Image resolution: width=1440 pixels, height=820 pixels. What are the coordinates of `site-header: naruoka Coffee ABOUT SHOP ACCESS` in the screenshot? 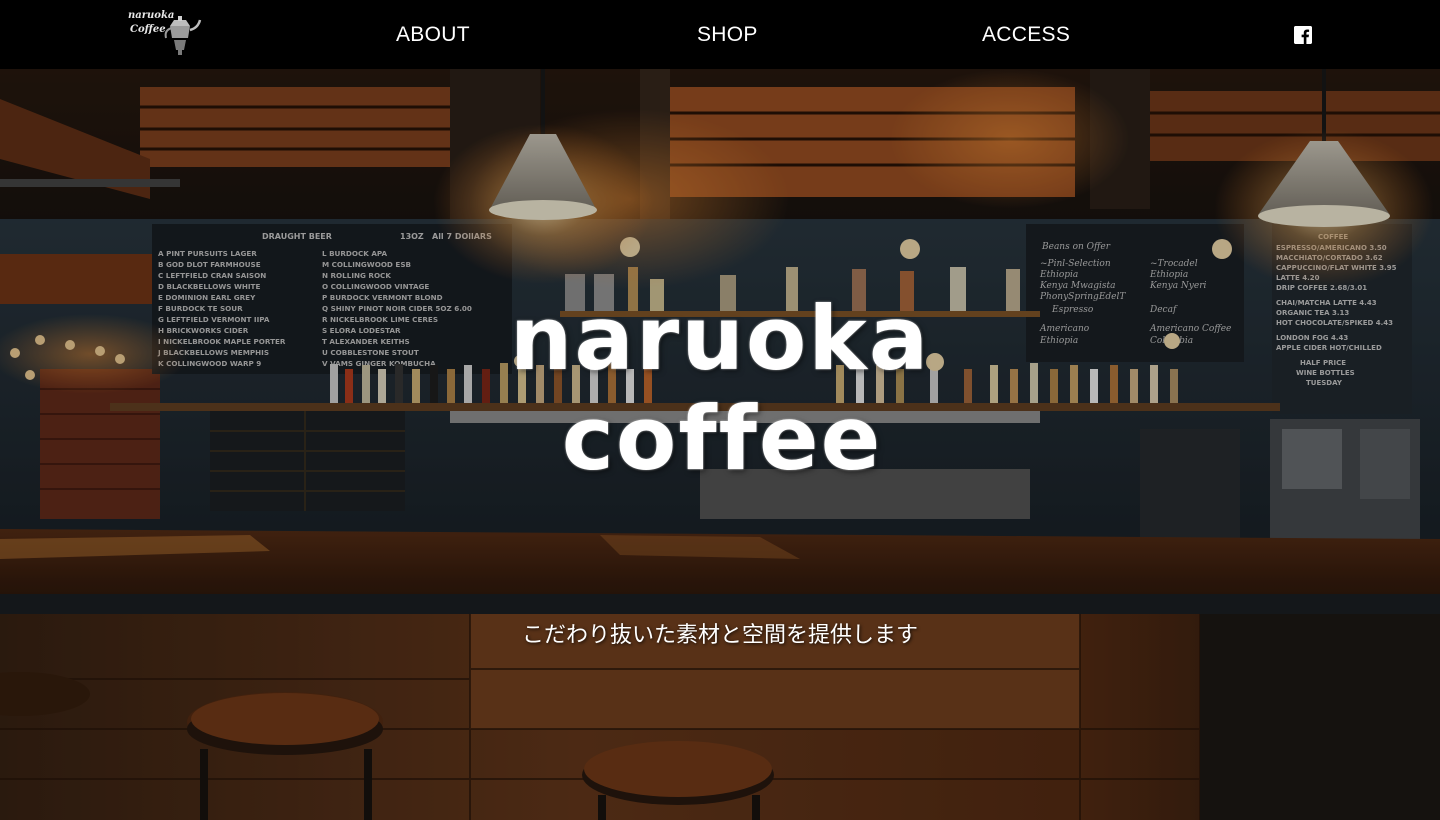 It's located at (720, 34).